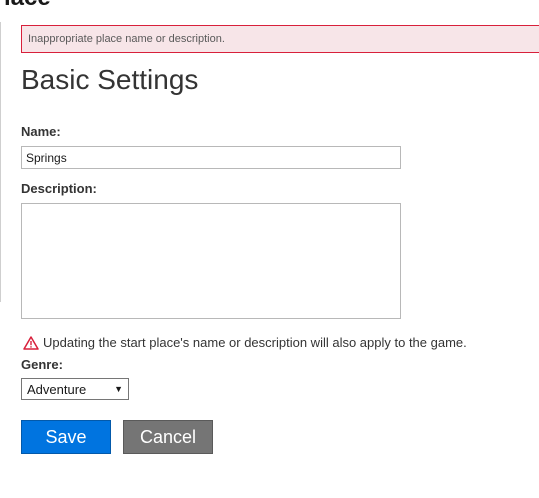 The height and width of the screenshot is (498, 539). I want to click on name-input, so click(211, 157).